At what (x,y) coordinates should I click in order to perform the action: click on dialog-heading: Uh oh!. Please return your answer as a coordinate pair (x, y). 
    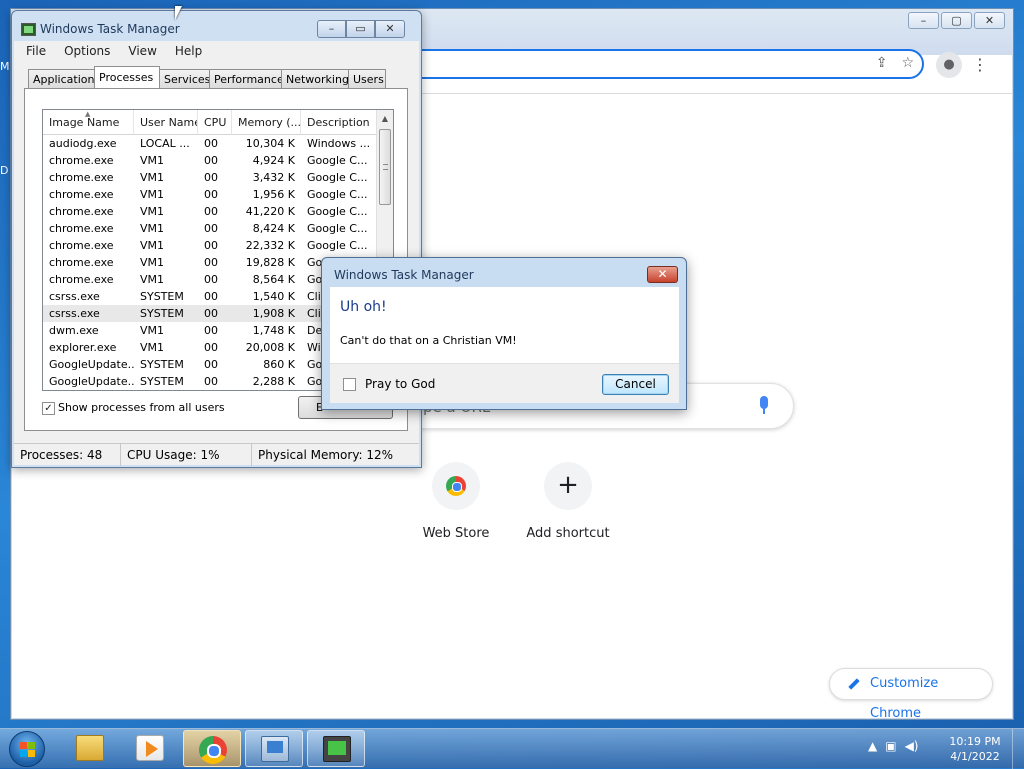
    Looking at the image, I should click on (363, 307).